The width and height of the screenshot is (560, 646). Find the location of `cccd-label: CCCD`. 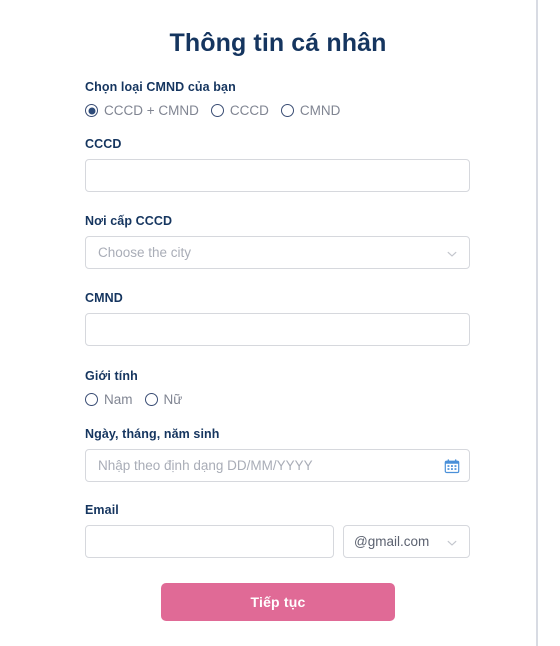

cccd-label: CCCD is located at coordinates (103, 144).